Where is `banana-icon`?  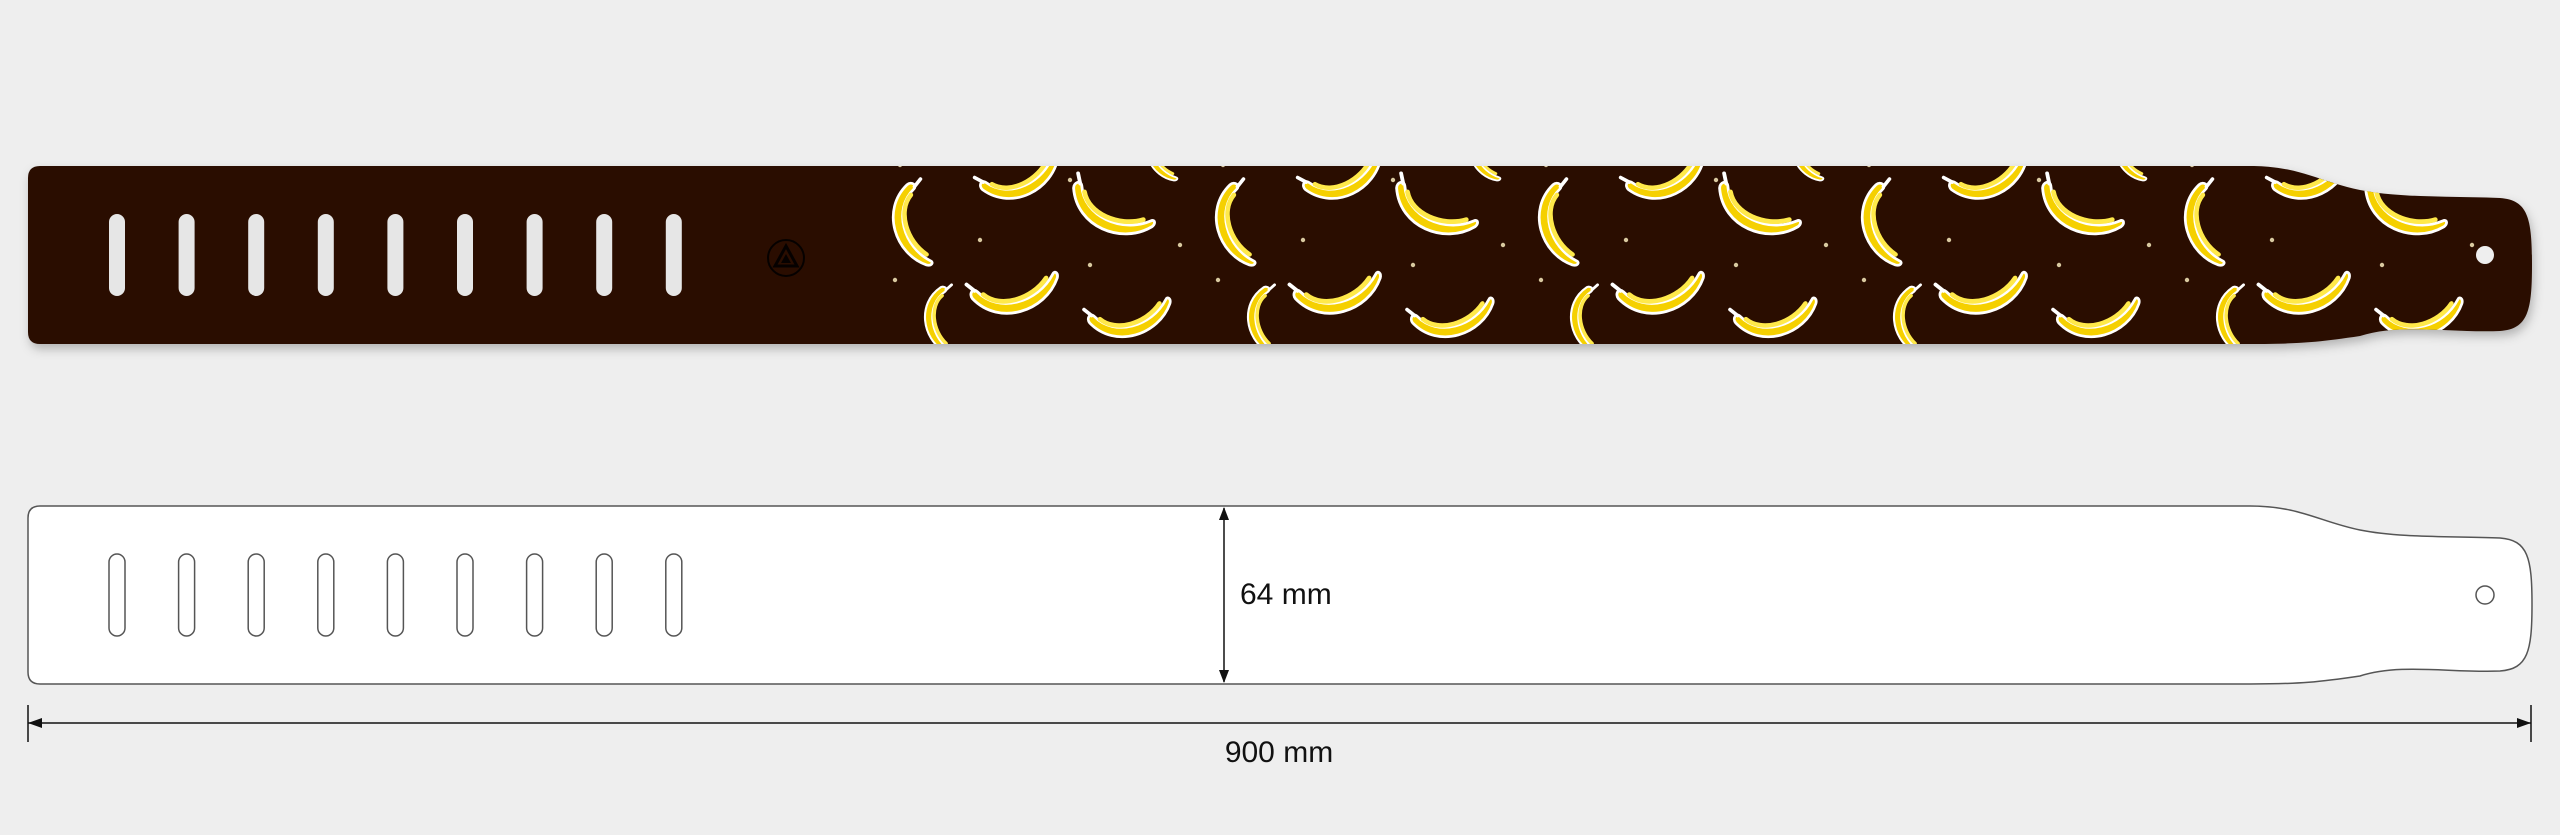
banana-icon is located at coordinates (2456, 177).